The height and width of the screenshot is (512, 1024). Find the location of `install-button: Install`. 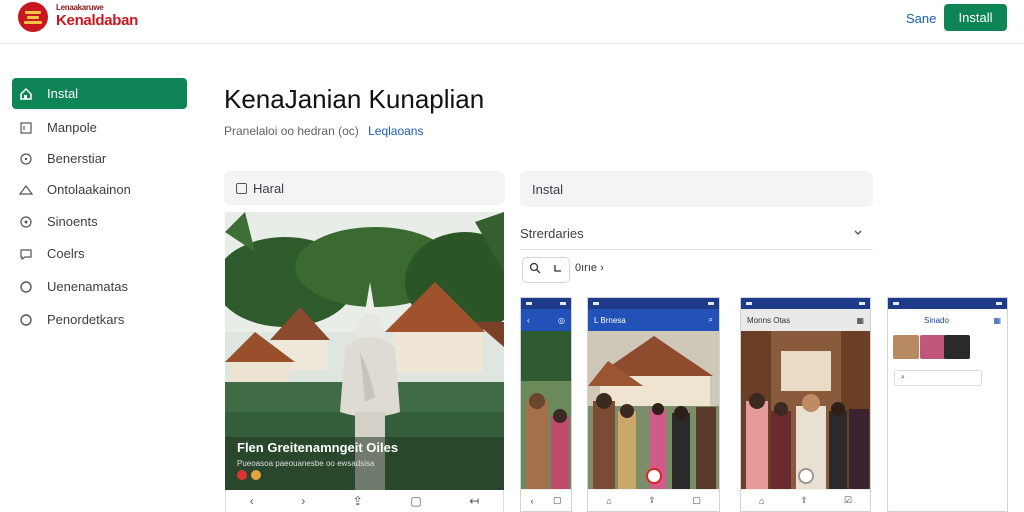

install-button: Install is located at coordinates (975, 17).